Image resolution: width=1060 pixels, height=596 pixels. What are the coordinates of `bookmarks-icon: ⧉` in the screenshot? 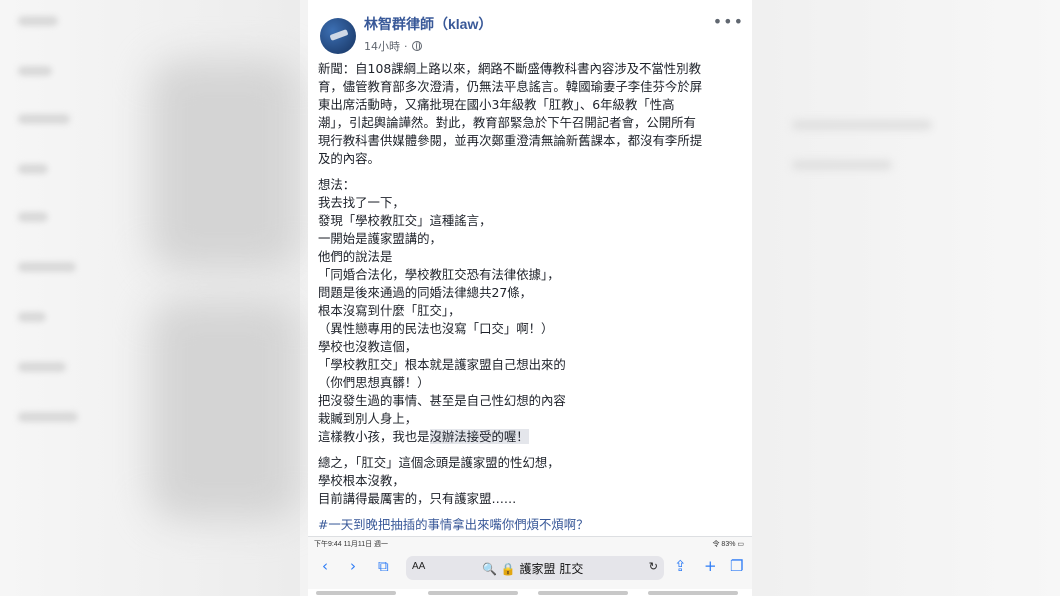 It's located at (383, 566).